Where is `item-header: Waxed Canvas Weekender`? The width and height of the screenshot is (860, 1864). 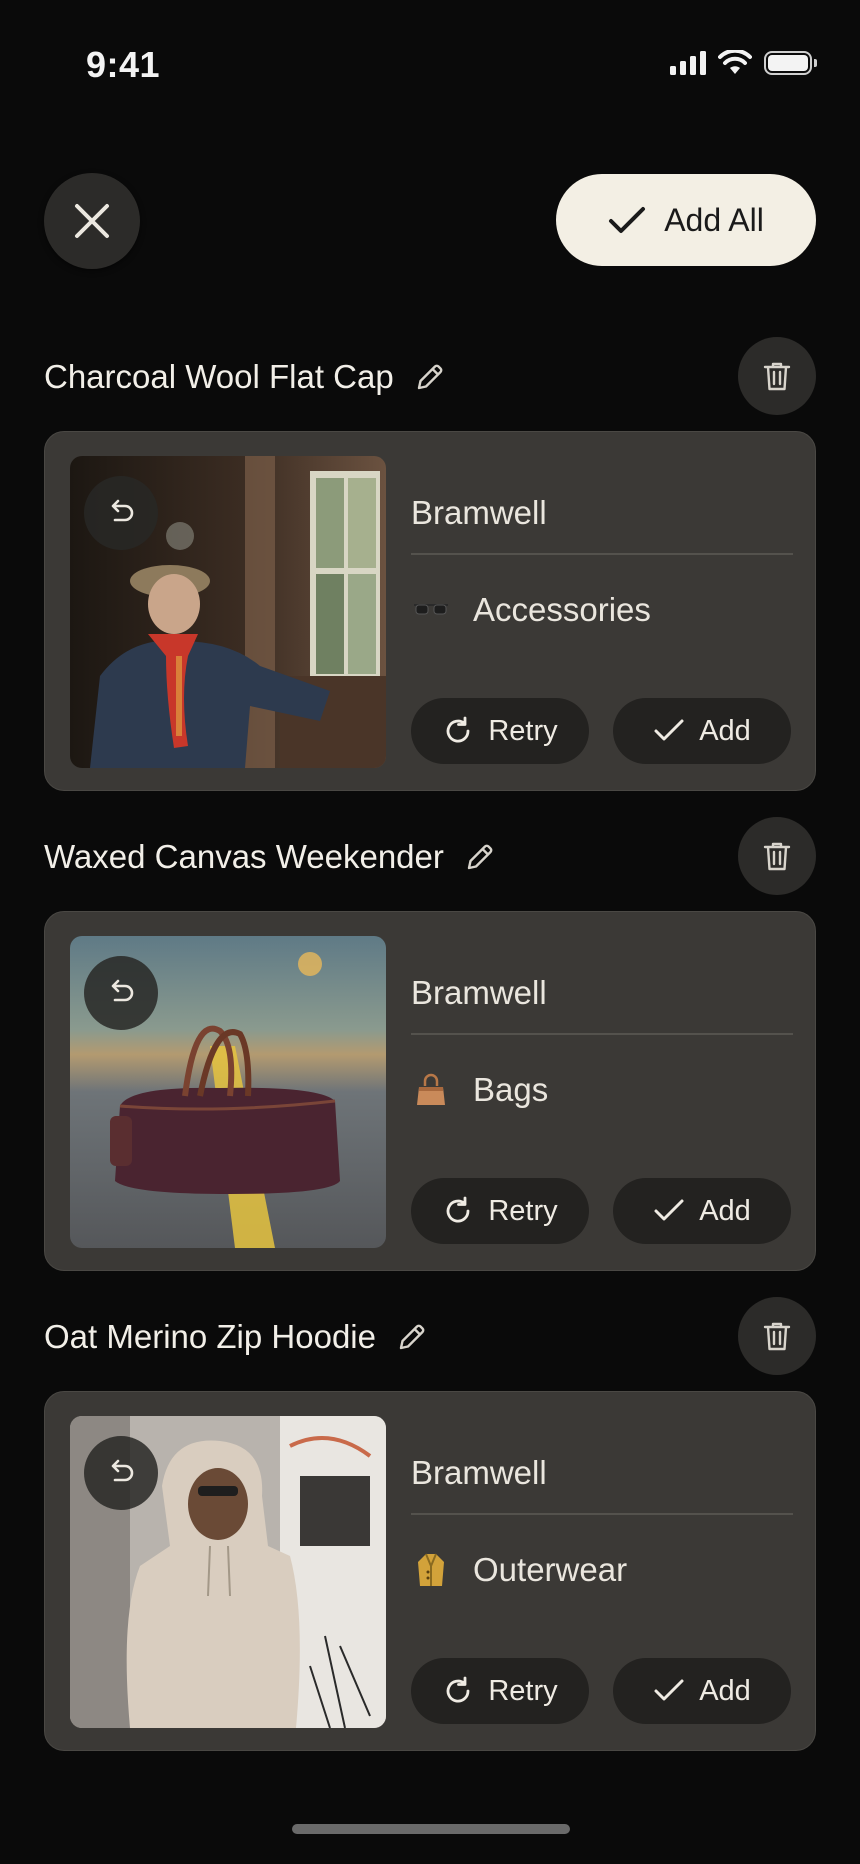 item-header: Waxed Canvas Weekender is located at coordinates (430, 857).